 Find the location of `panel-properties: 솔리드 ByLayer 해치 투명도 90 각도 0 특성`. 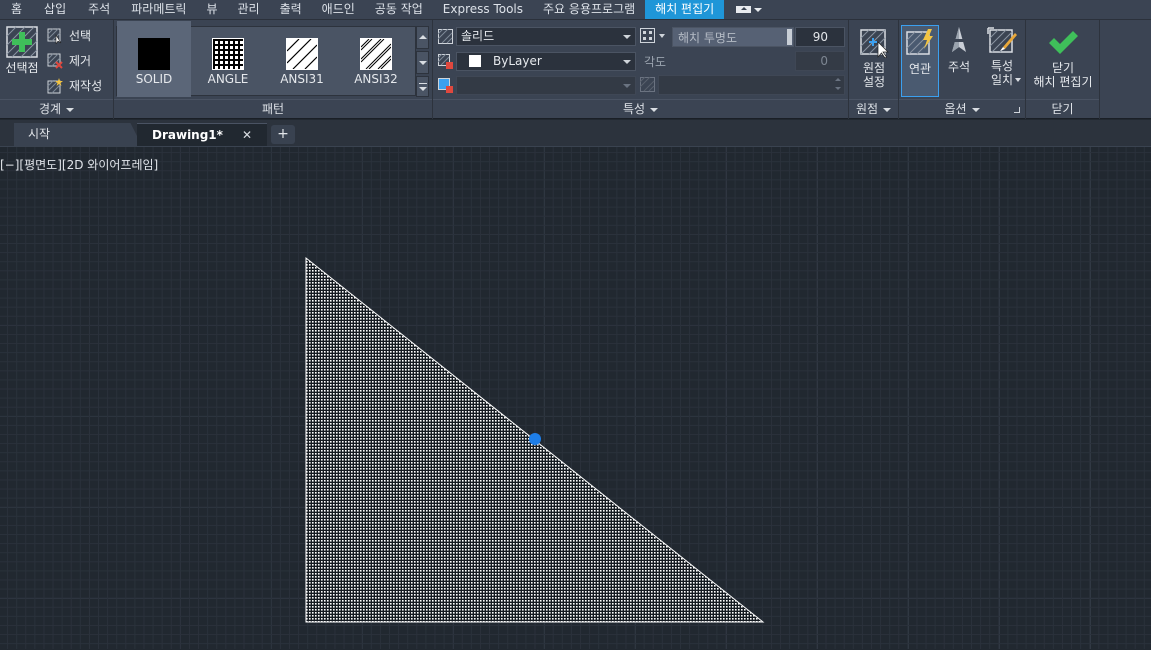

panel-properties: 솔리드 ByLayer 해치 투명도 90 각도 0 특성 is located at coordinates (641, 69).